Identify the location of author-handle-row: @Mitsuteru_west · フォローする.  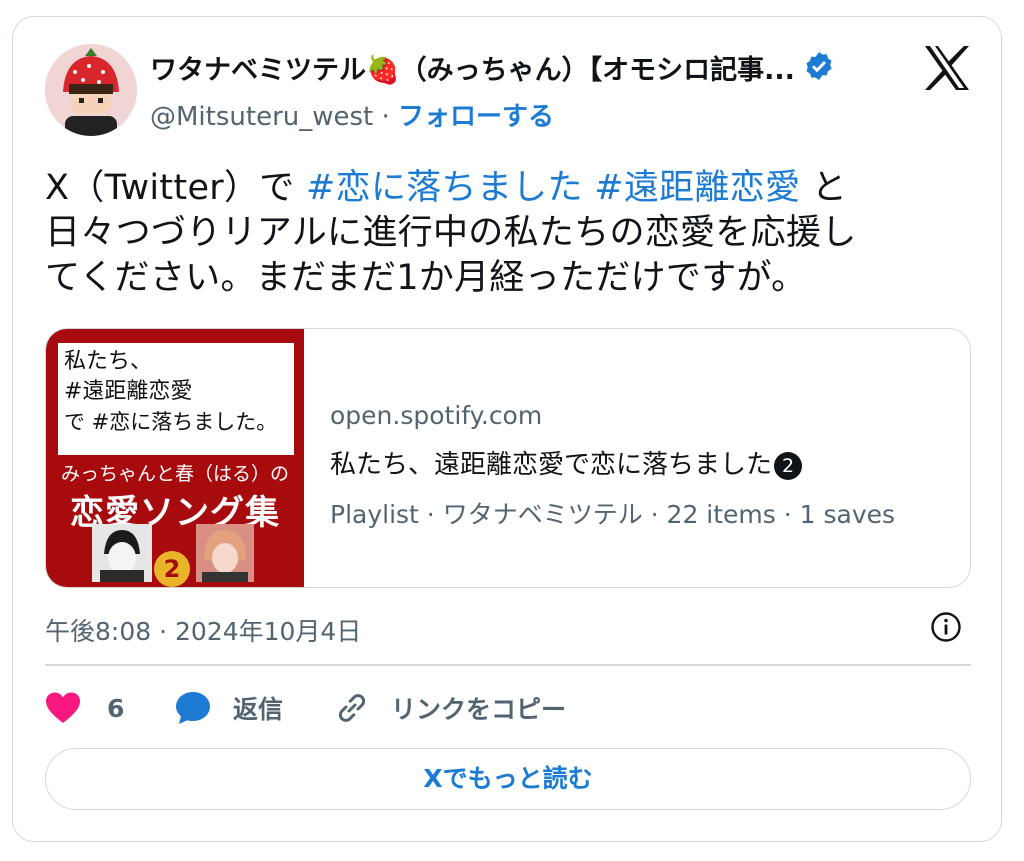
(352, 114).